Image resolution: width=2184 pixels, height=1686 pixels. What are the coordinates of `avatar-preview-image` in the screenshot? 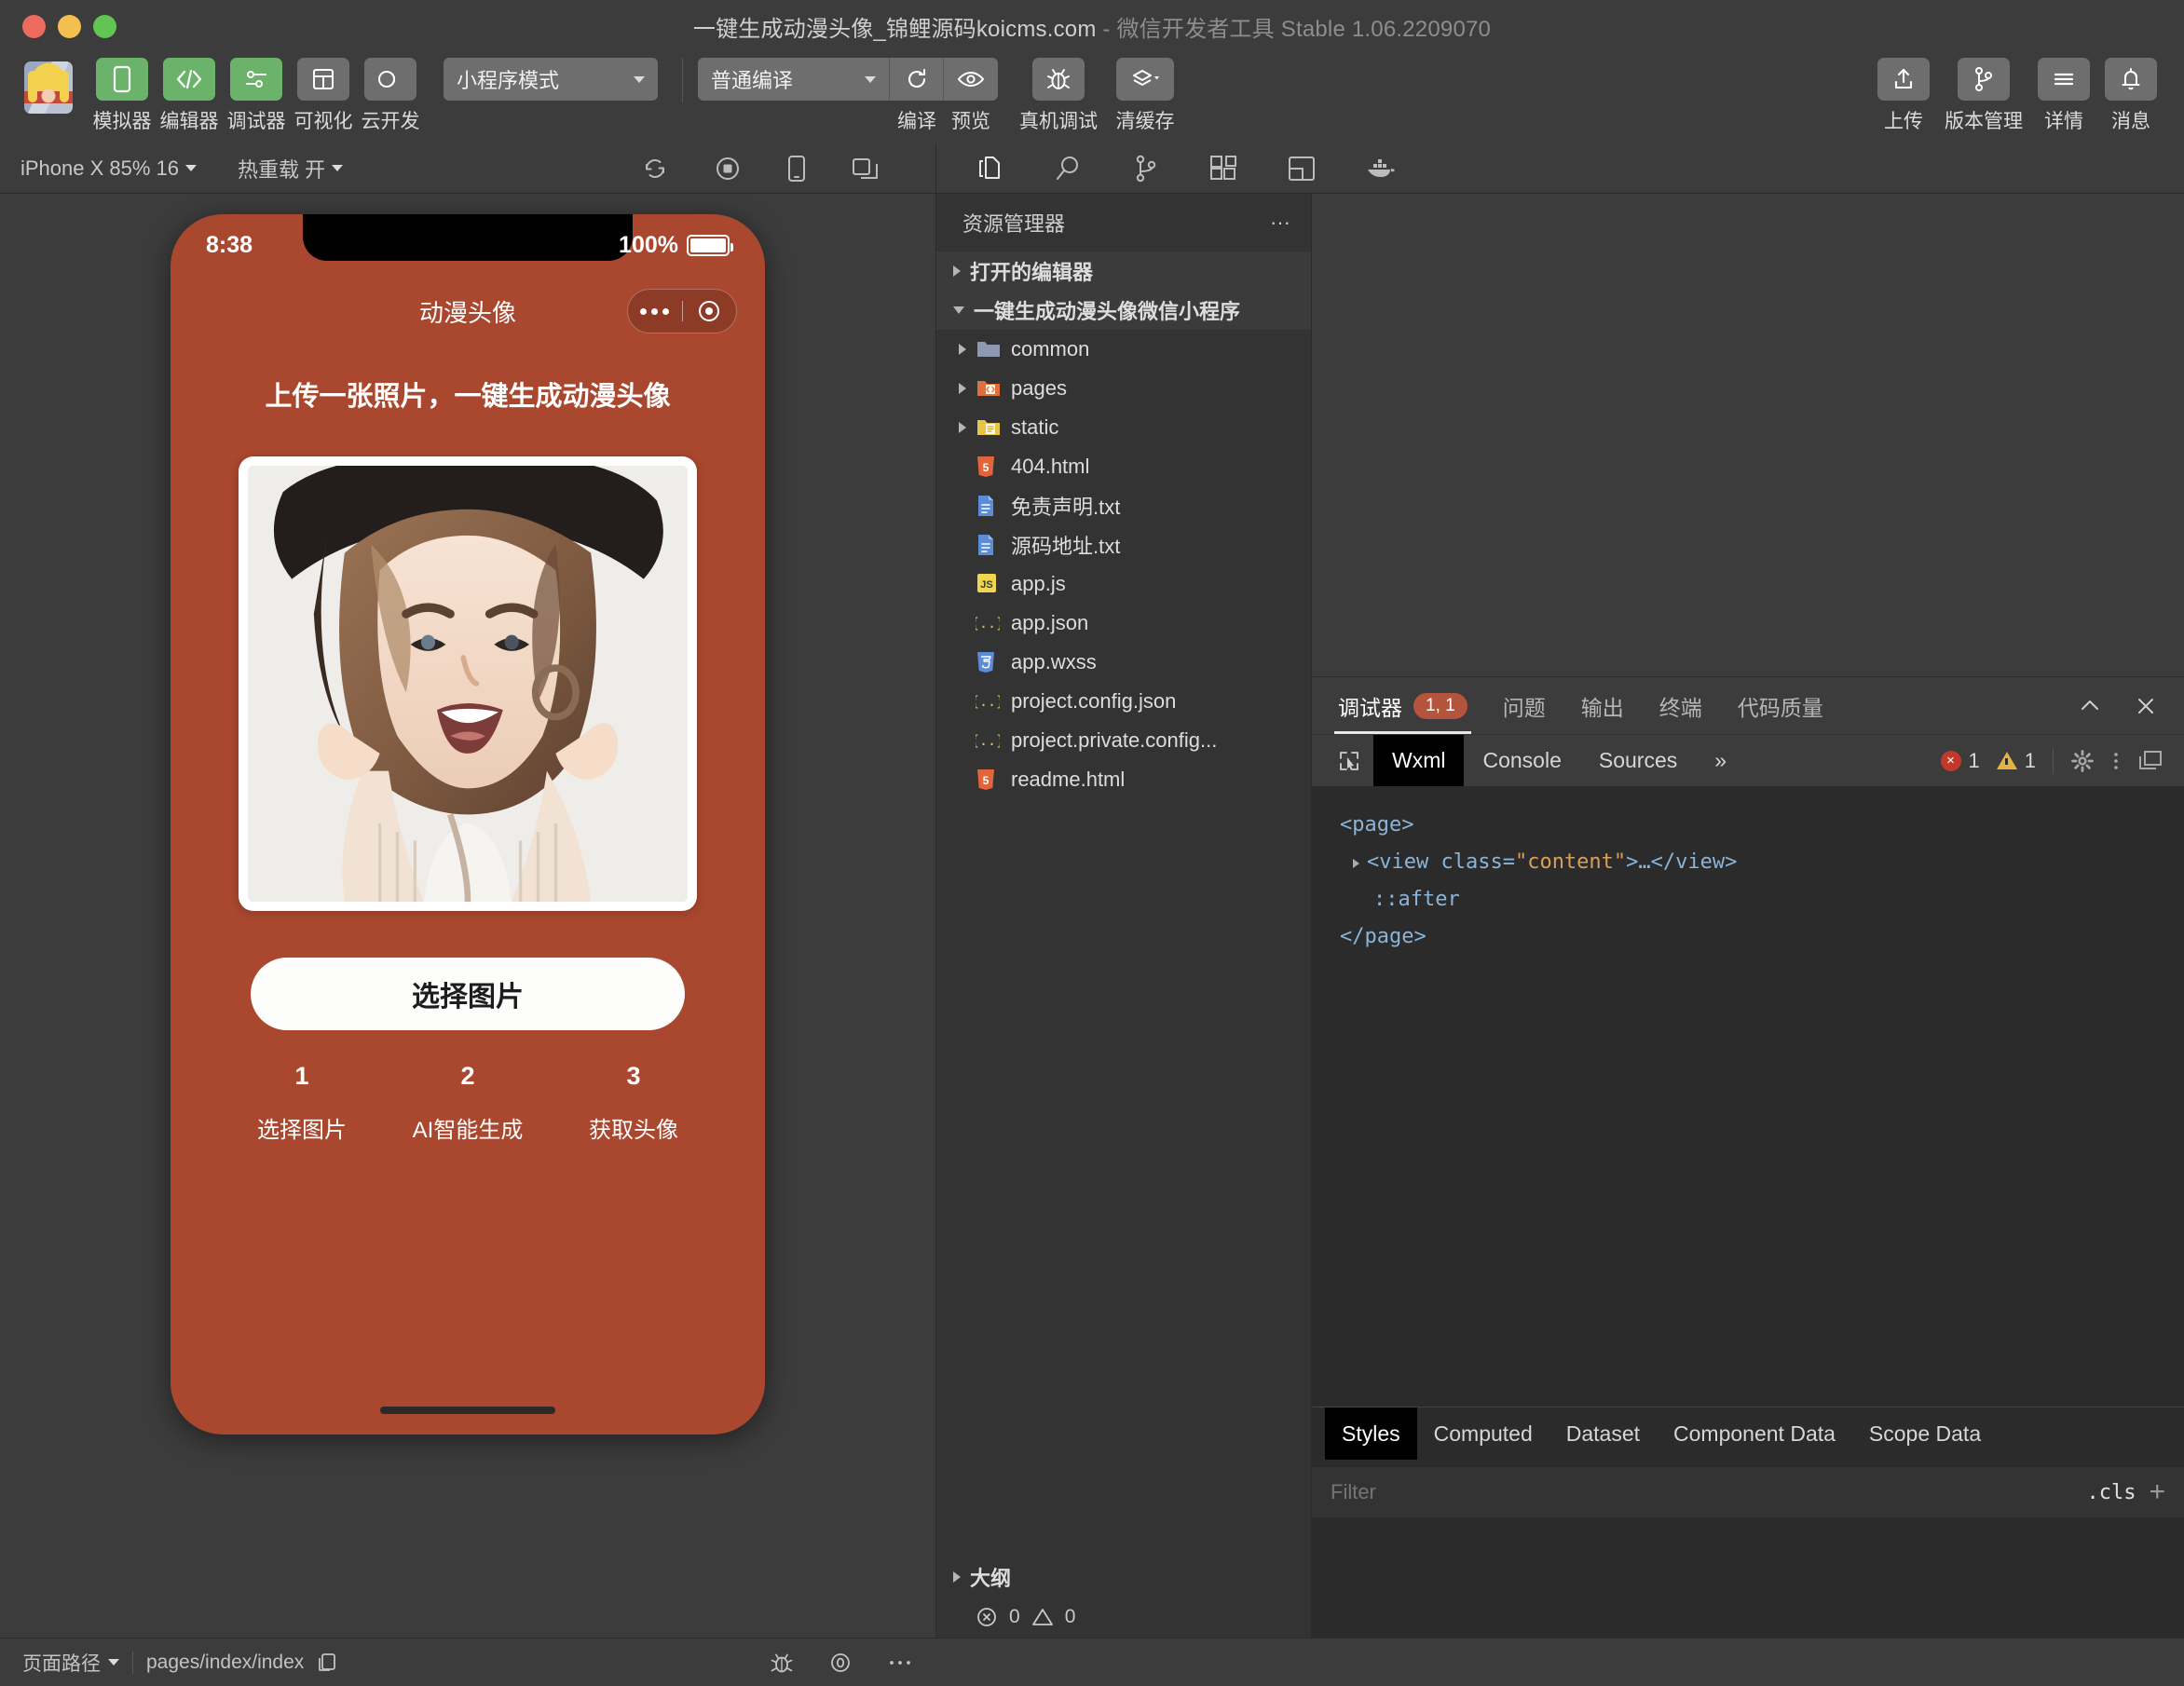 It's located at (468, 684).